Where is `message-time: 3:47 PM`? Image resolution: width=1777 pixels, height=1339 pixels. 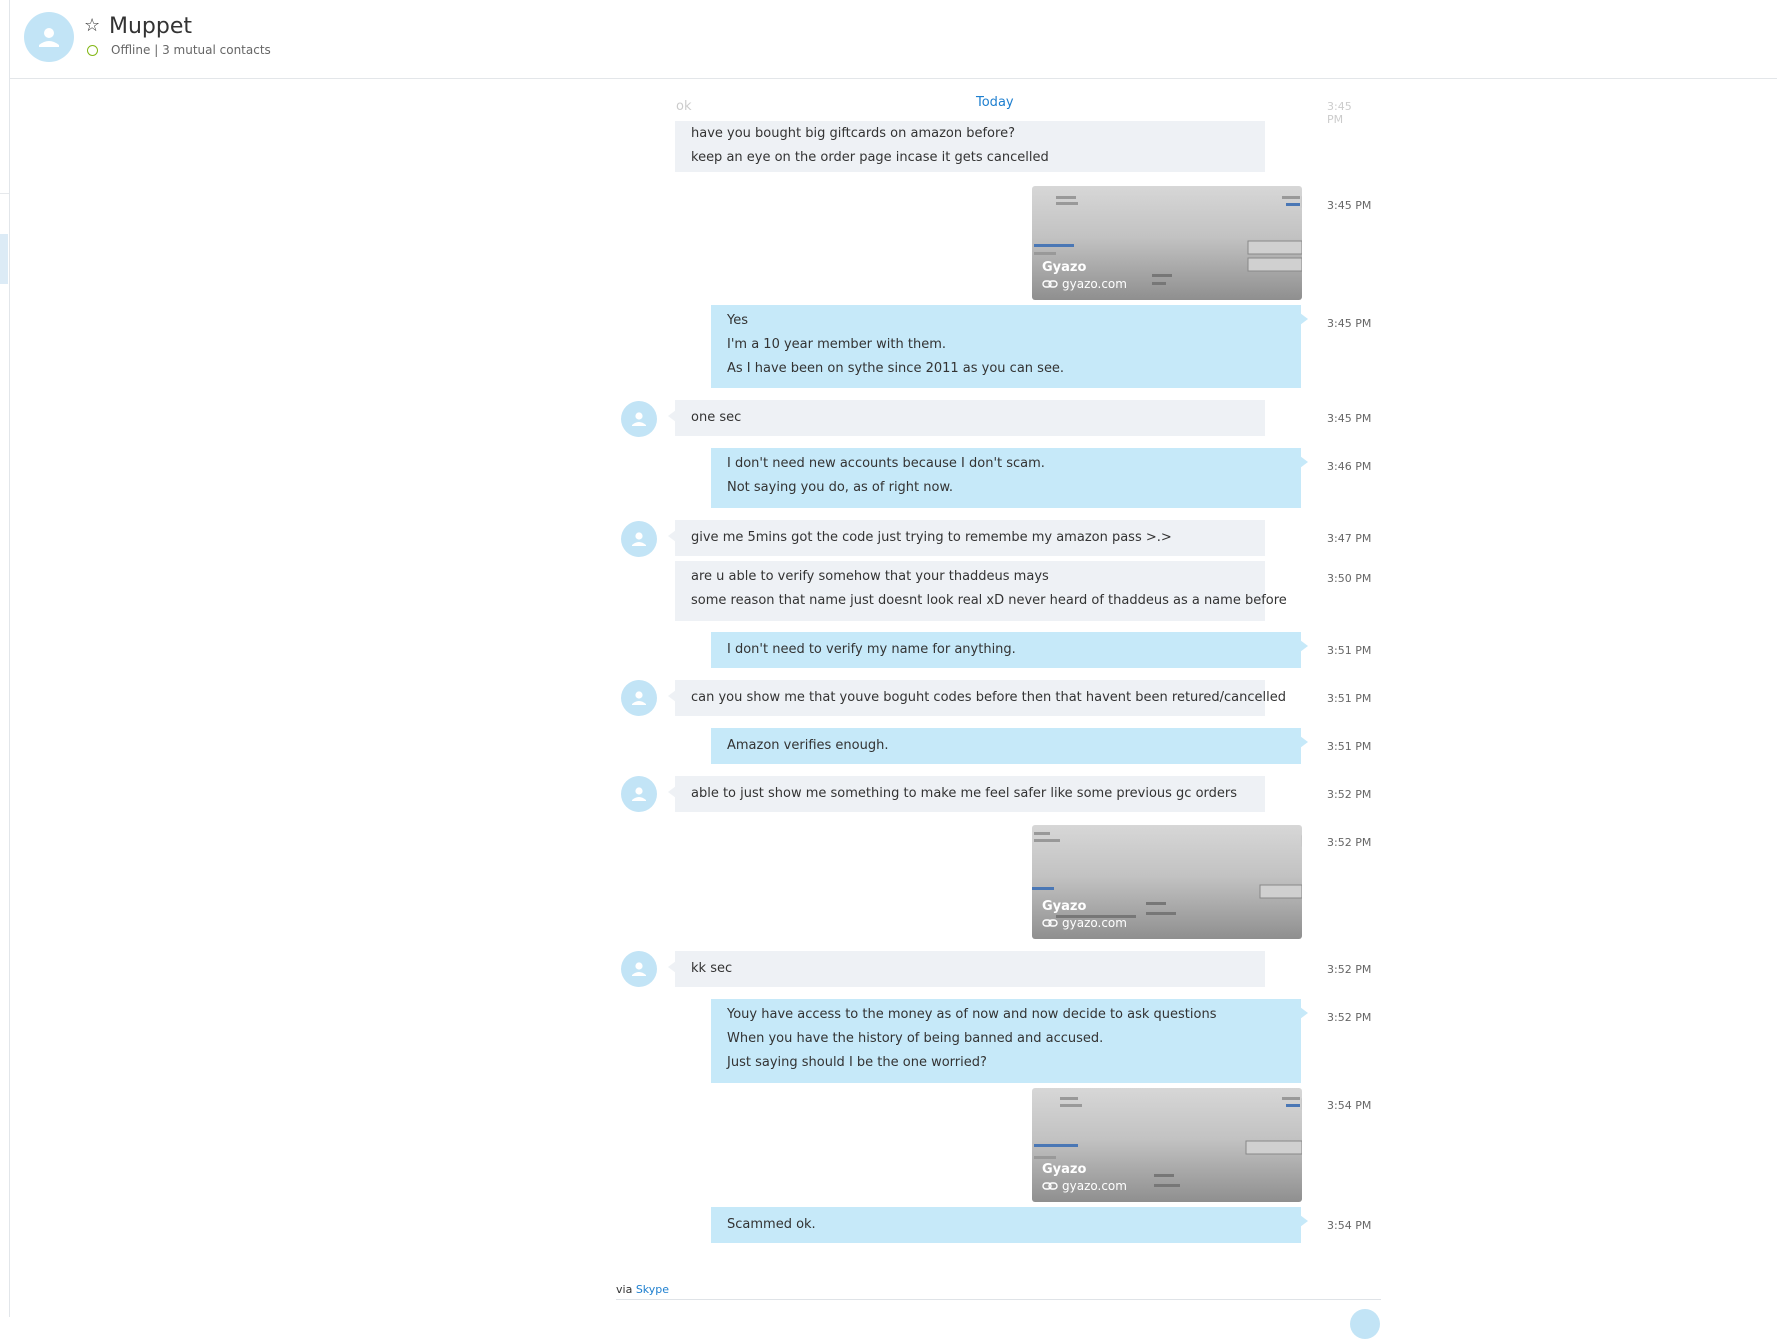 message-time: 3:47 PM is located at coordinates (1349, 538).